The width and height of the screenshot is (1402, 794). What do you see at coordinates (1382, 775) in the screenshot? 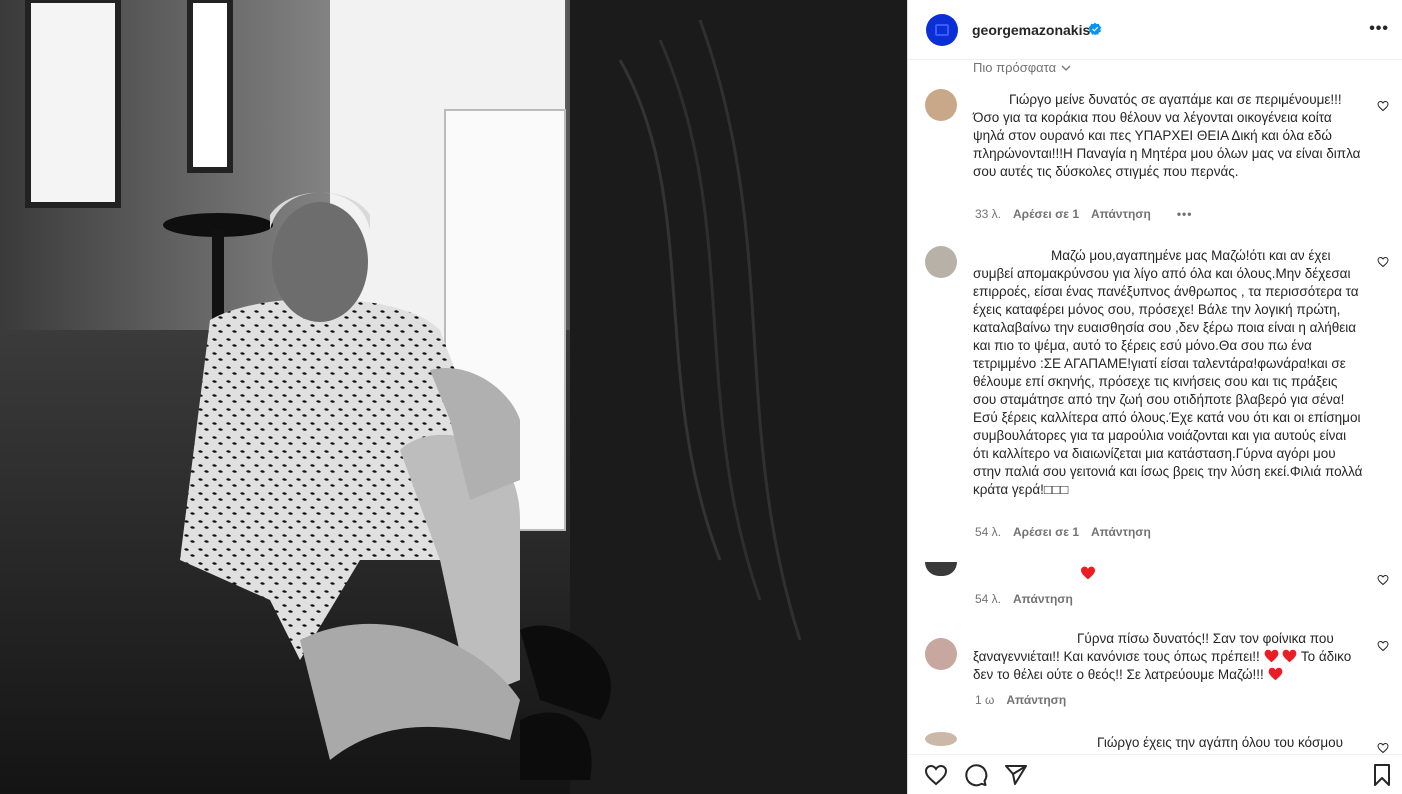
I see `bookmark-icon` at bounding box center [1382, 775].